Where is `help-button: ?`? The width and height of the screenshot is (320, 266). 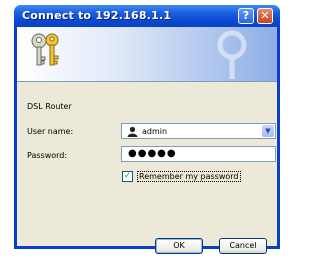
help-button: ? is located at coordinates (246, 16).